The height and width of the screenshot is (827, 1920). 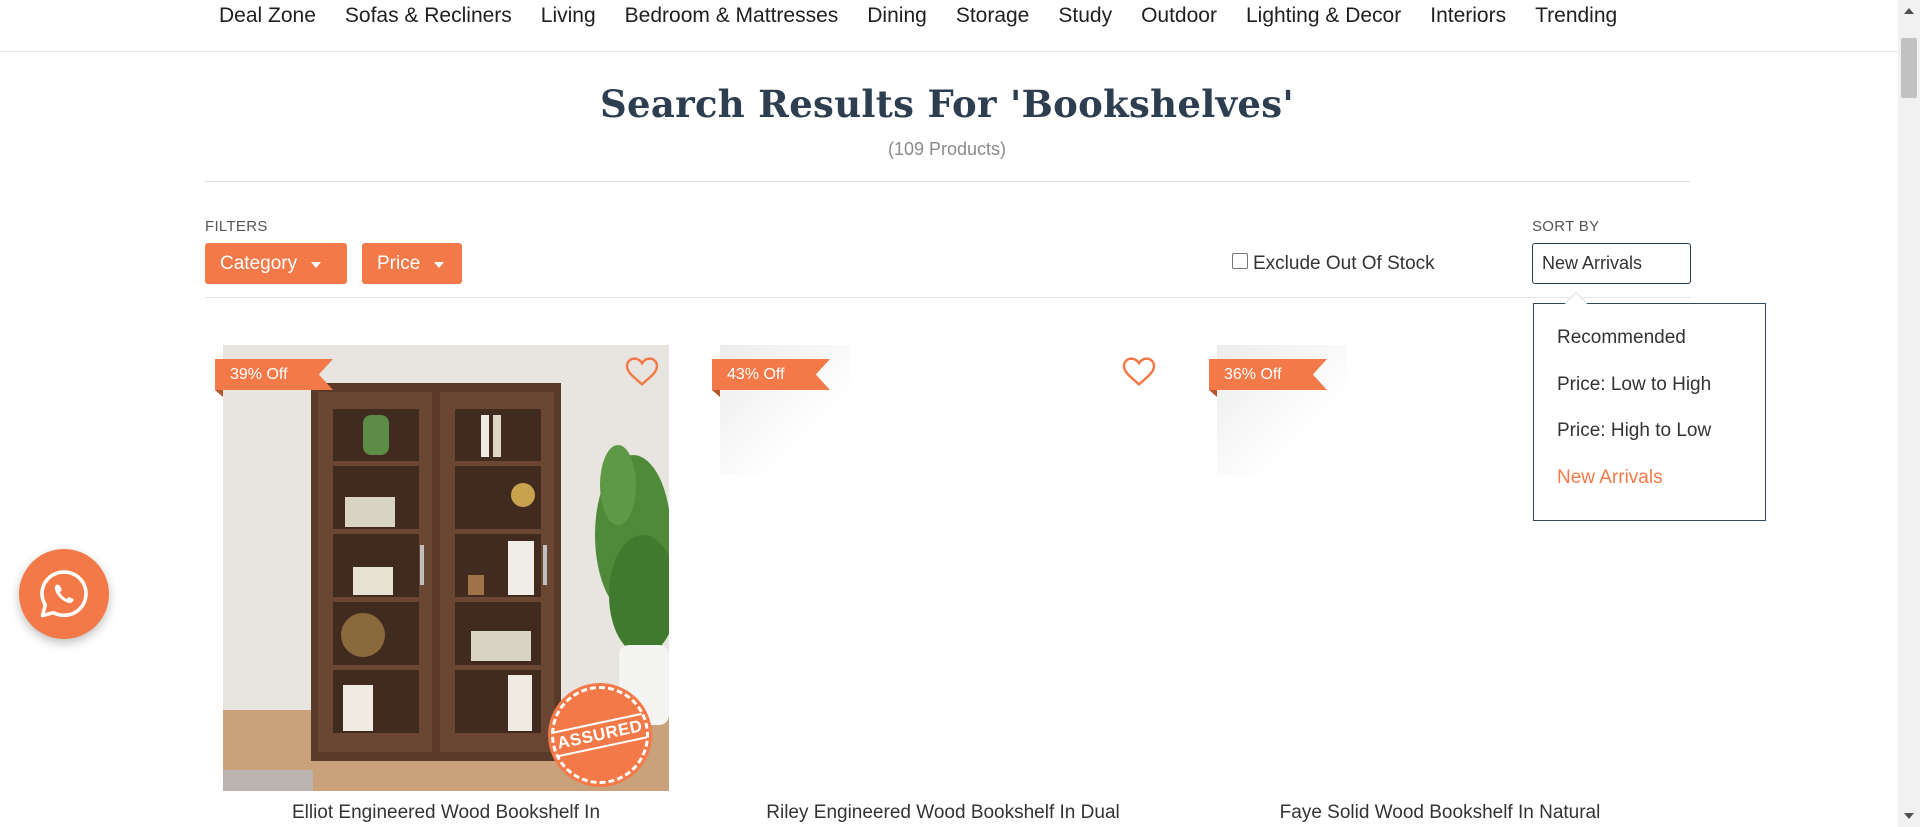 I want to click on sort-option-price-low-high: Price: Low to High, so click(x=1634, y=397).